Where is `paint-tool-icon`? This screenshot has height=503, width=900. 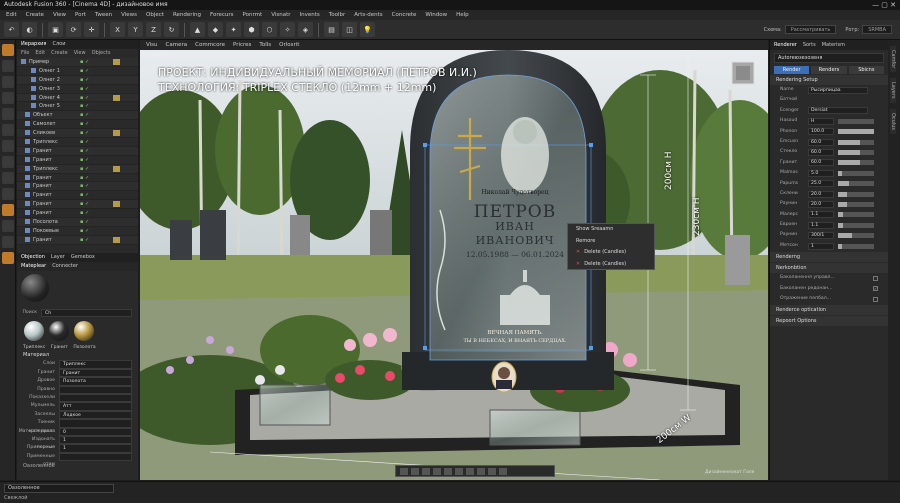 paint-tool-icon is located at coordinates (8, 242).